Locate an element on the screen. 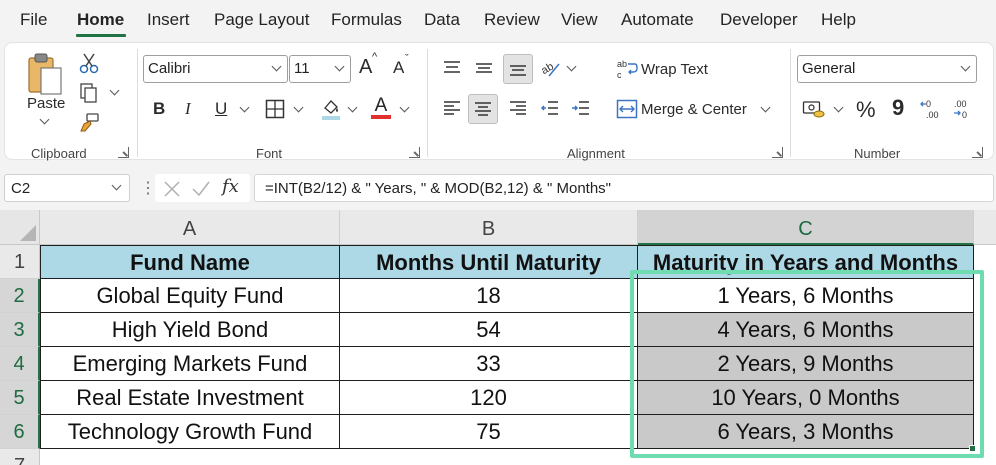 This screenshot has width=996, height=465. paste-label: Paste is located at coordinates (46, 103).